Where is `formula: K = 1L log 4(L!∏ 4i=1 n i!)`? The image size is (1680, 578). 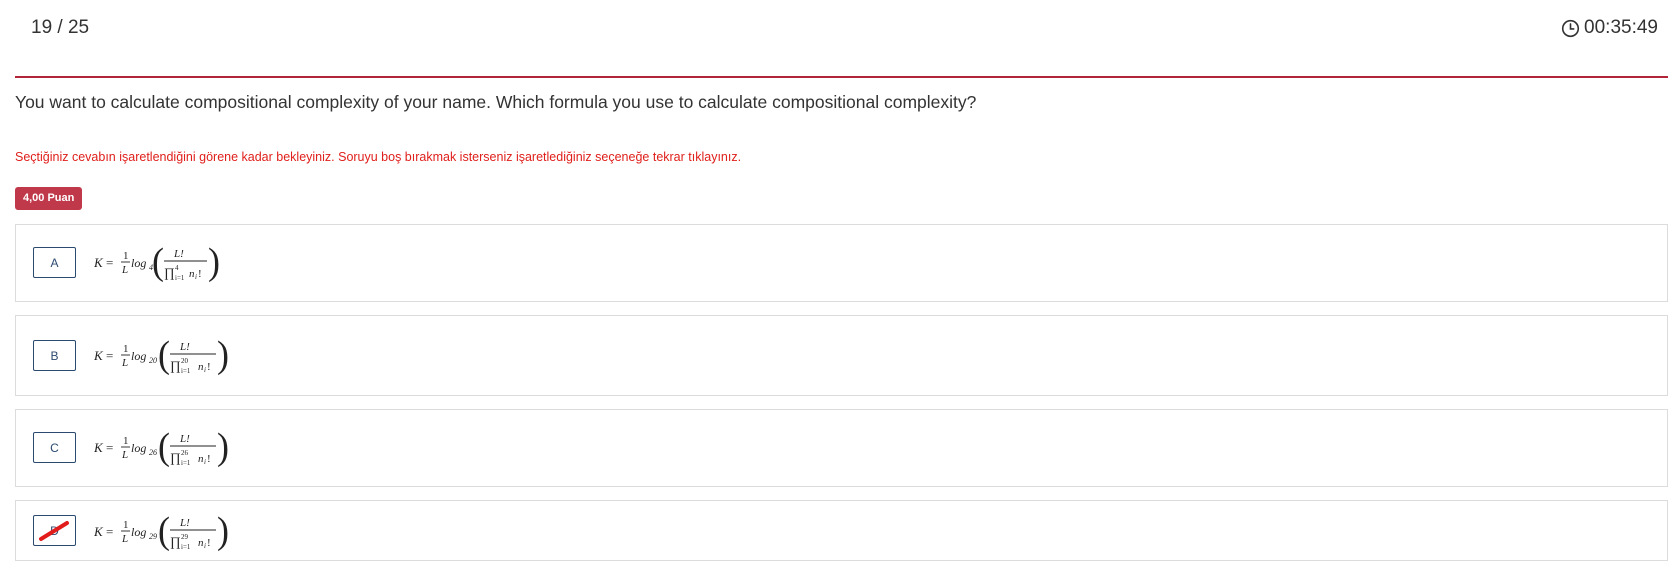 formula: K = 1L log 4(L!∏ 4i=1 n i!) is located at coordinates (157, 261).